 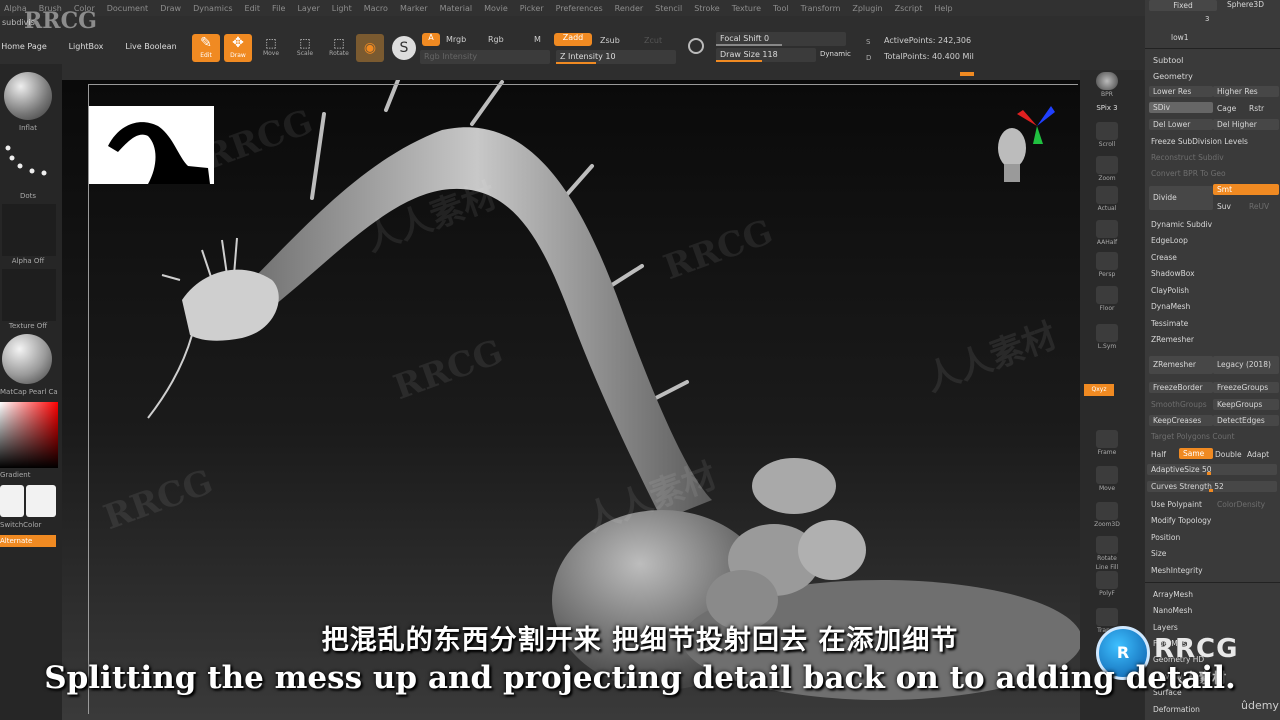 What do you see at coordinates (339, 50) in the screenshot?
I see `rotate-button: ⬚ Rotate` at bounding box center [339, 50].